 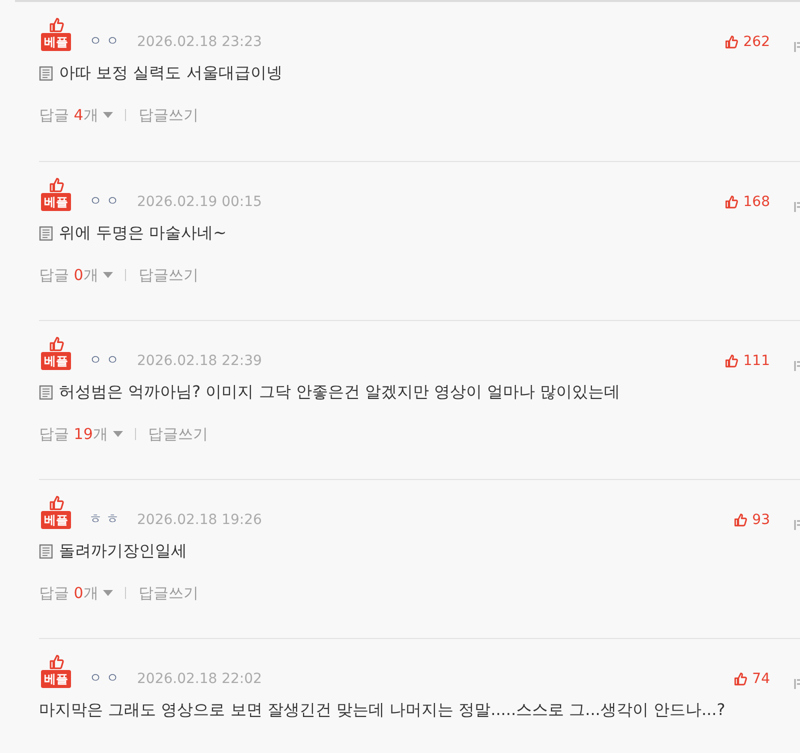 What do you see at coordinates (761, 679) in the screenshot?
I see `like-count: 74` at bounding box center [761, 679].